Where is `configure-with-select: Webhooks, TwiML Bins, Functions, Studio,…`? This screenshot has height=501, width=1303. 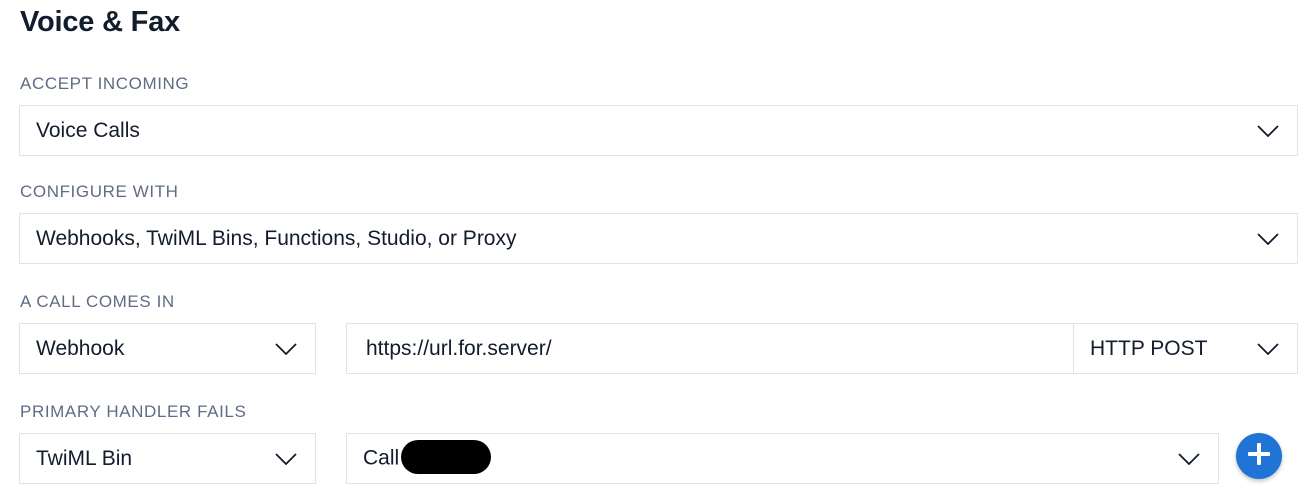 configure-with-select: Webhooks, TwiML Bins, Functions, Studio,… is located at coordinates (658, 238).